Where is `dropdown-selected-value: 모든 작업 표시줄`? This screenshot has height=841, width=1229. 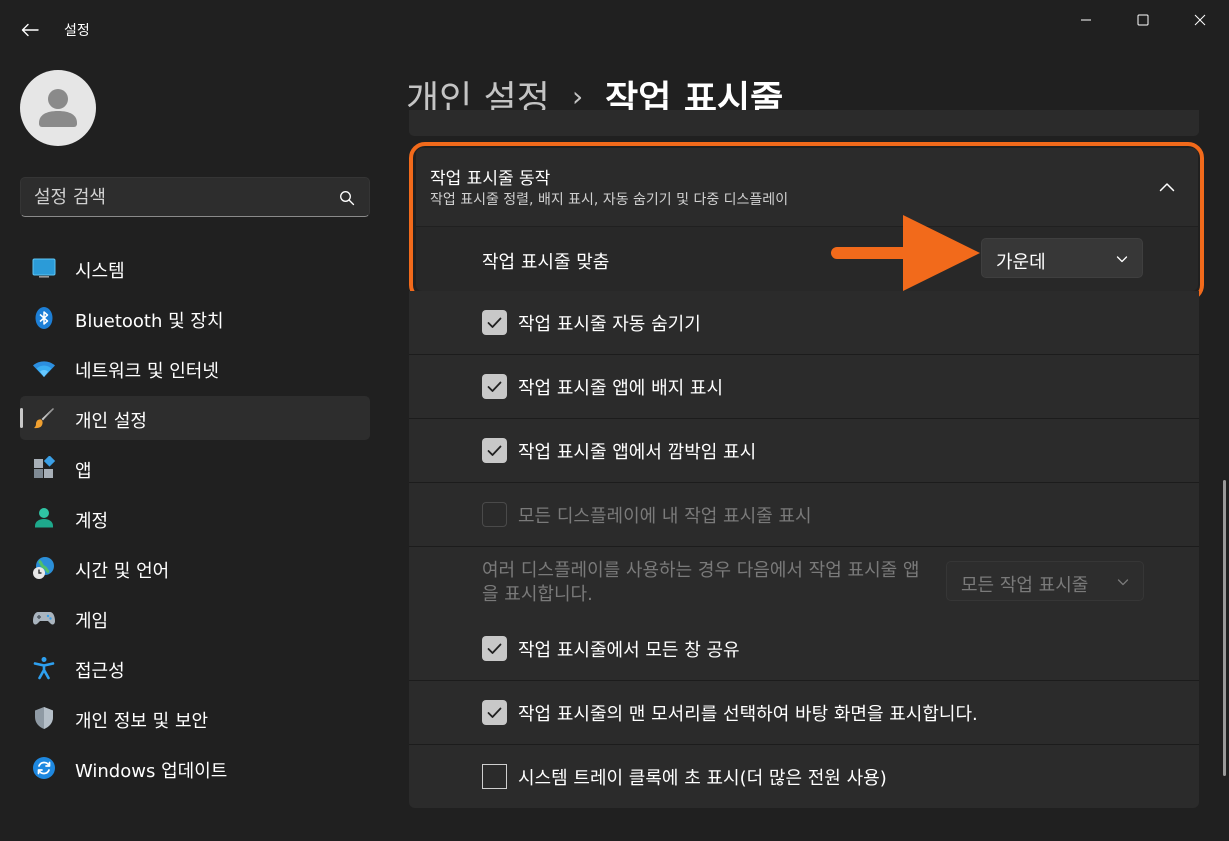
dropdown-selected-value: 모든 작업 표시줄 is located at coordinates (1025, 585).